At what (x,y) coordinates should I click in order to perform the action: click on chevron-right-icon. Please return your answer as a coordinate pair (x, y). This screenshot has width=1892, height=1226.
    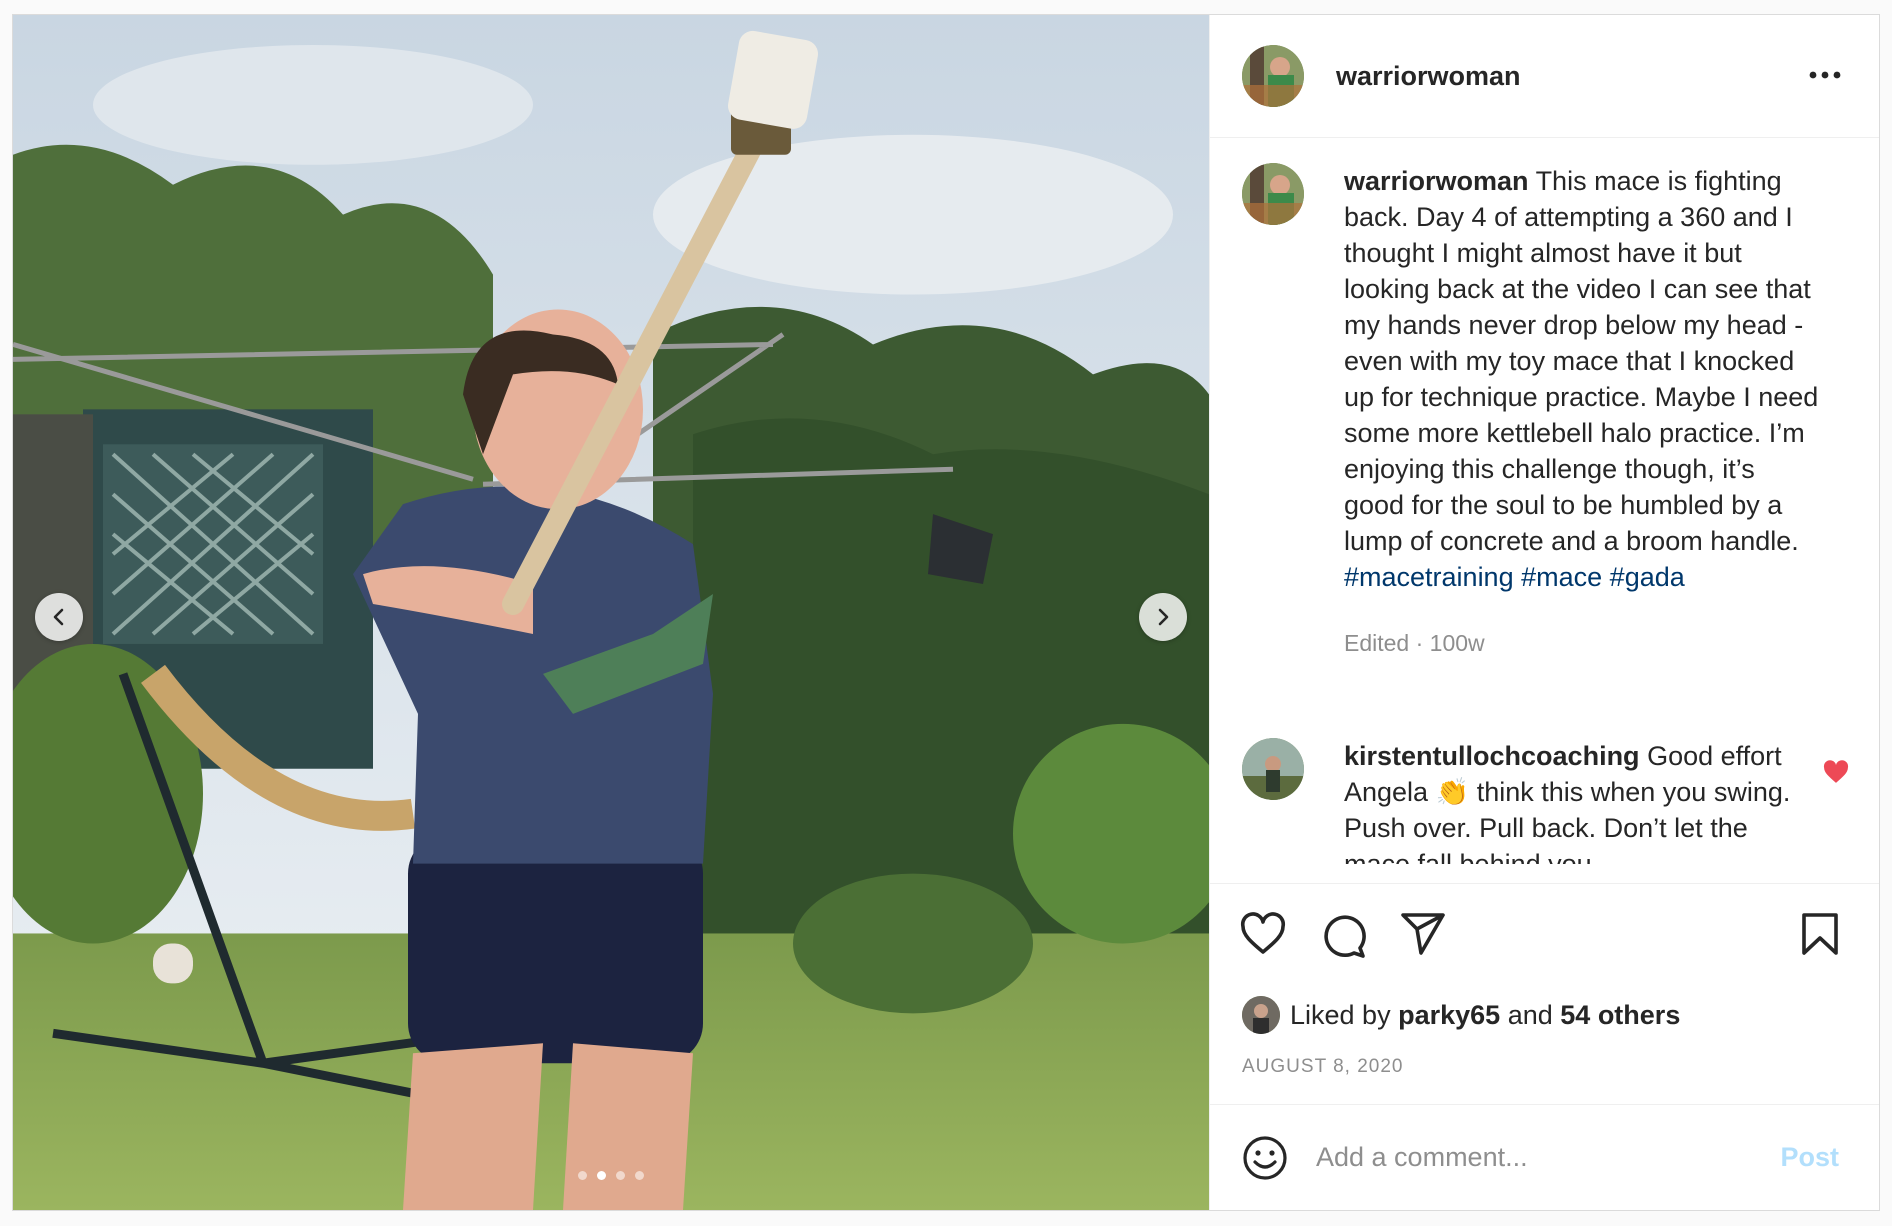
    Looking at the image, I should click on (1163, 617).